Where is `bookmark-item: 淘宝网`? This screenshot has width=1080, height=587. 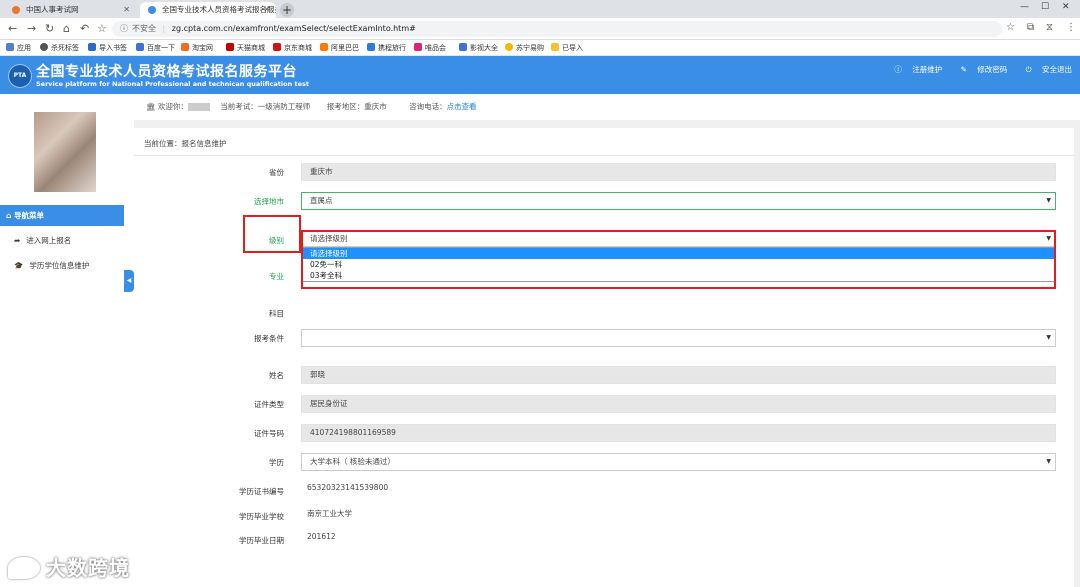
bookmark-item: 淘宝网 is located at coordinates (197, 48).